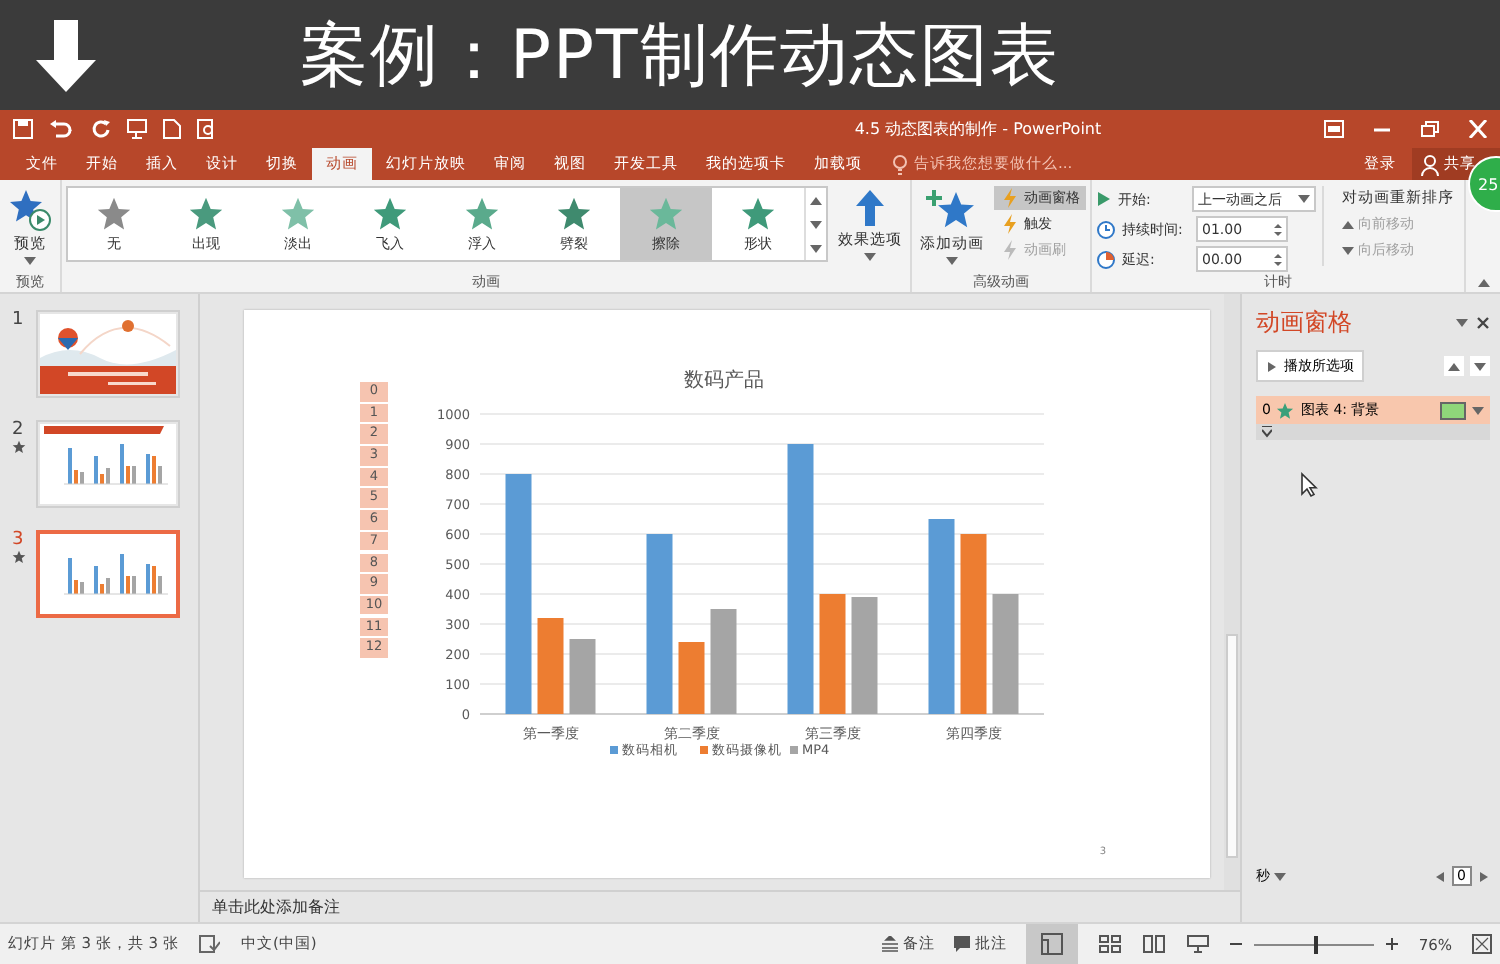 The width and height of the screenshot is (1500, 964). Describe the element at coordinates (1198, 944) in the screenshot. I see `slideshow-view-icon` at that location.